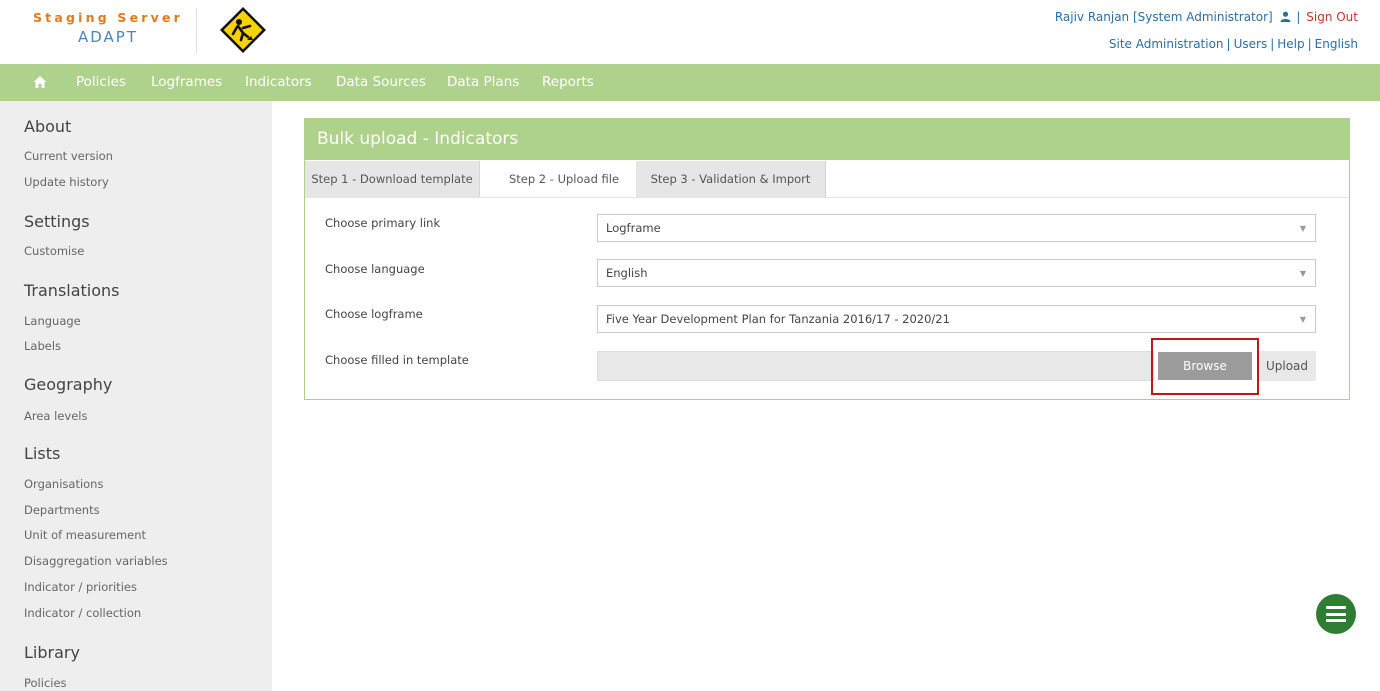  Describe the element at coordinates (1164, 17) in the screenshot. I see `user-name: Rajiv Ranjan [System Administrator]` at that location.